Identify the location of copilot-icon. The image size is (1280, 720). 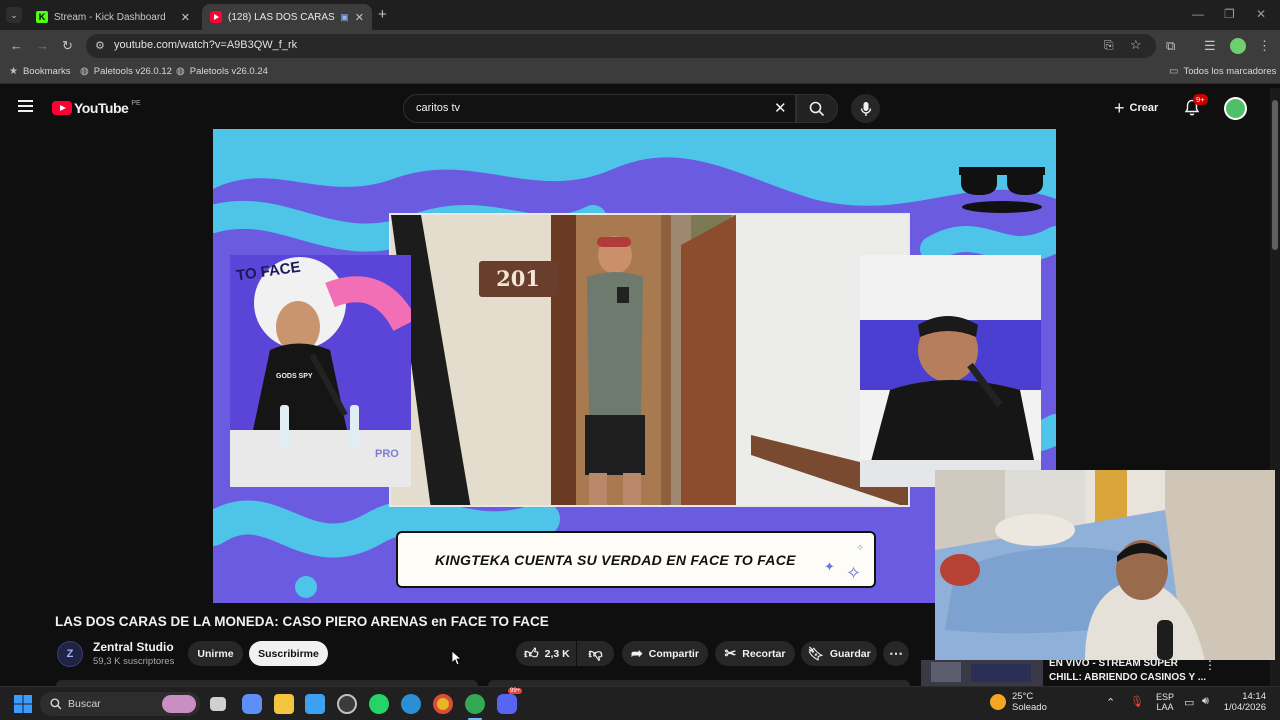
(252, 704).